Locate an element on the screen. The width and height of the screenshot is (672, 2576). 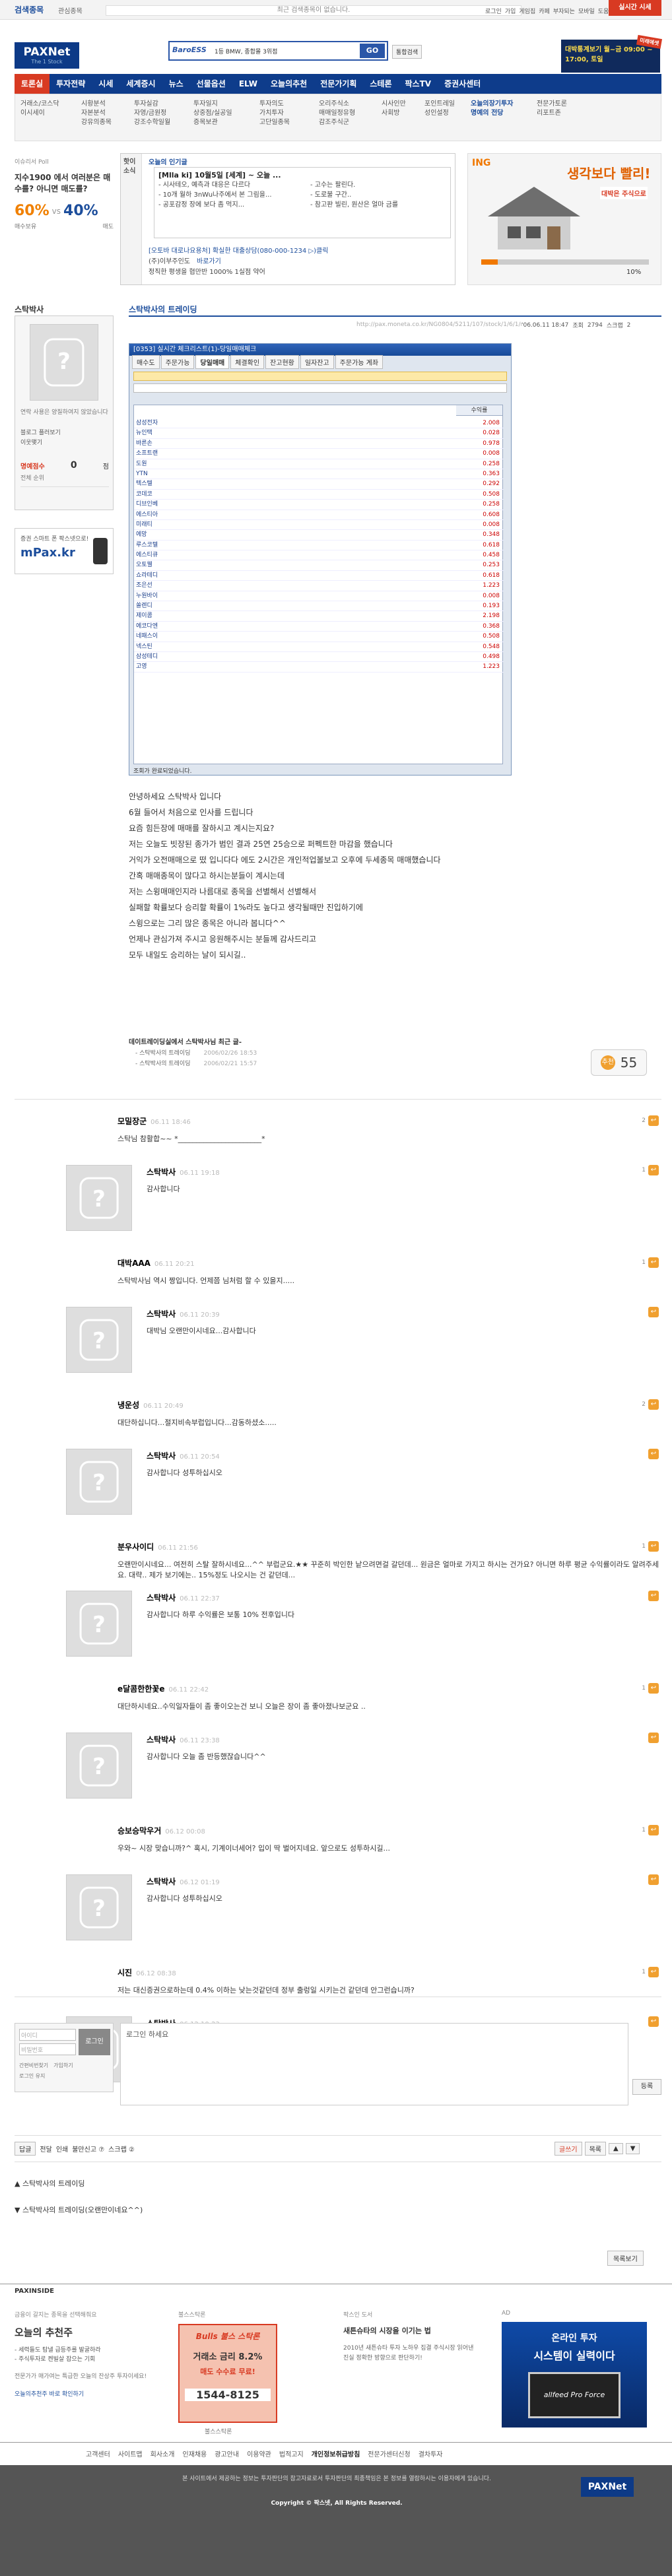
subnav-col-9: 오늘의장기투자 명예의 전당 is located at coordinates (492, 109).